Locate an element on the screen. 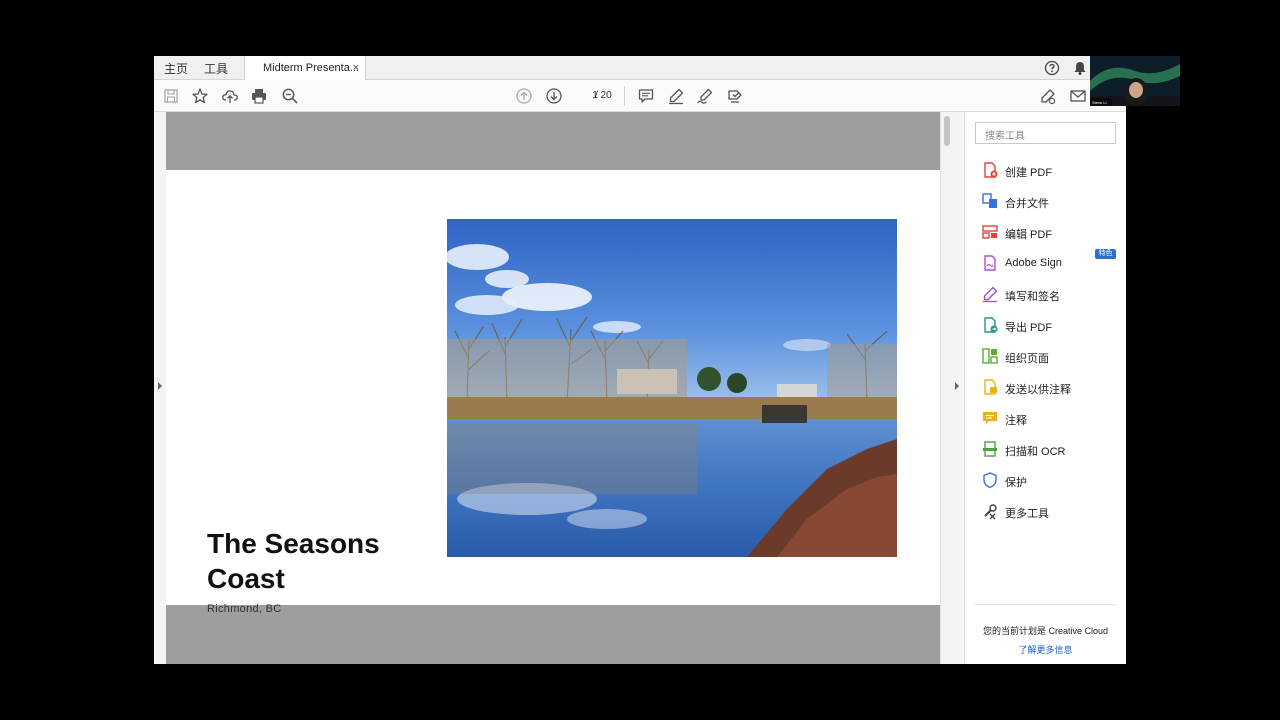 The image size is (1280, 720). adobe-sign-icon is located at coordinates (990, 263).